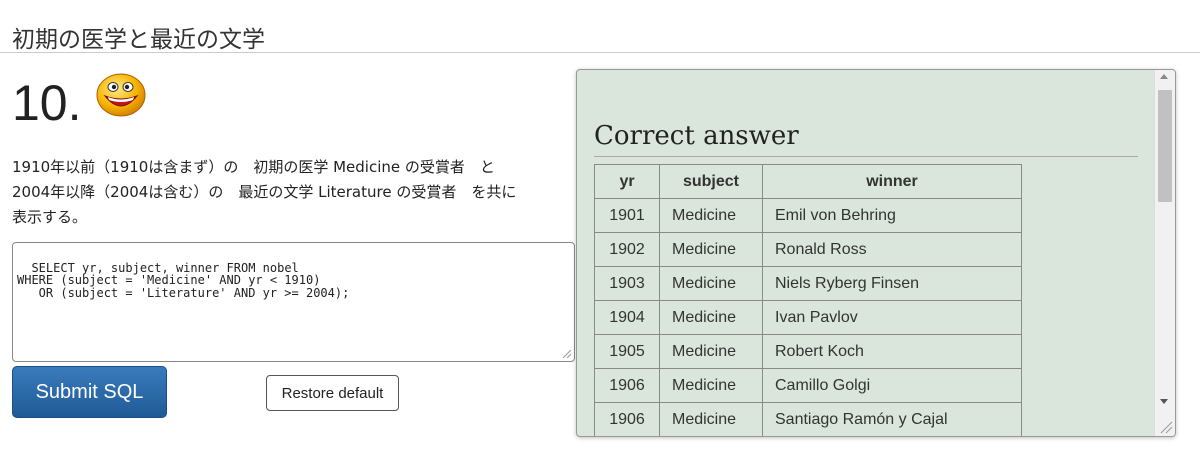 This screenshot has width=1200, height=466. I want to click on column-header: subject, so click(711, 181).